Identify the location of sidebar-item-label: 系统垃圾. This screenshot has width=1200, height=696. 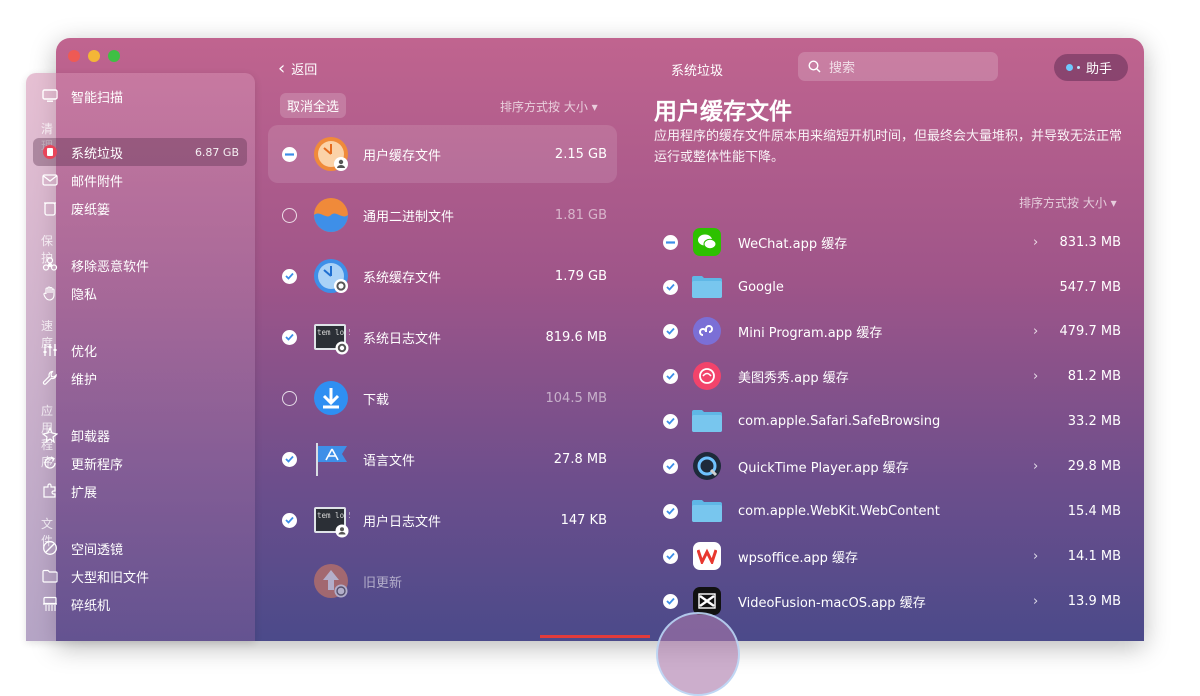
(97, 154).